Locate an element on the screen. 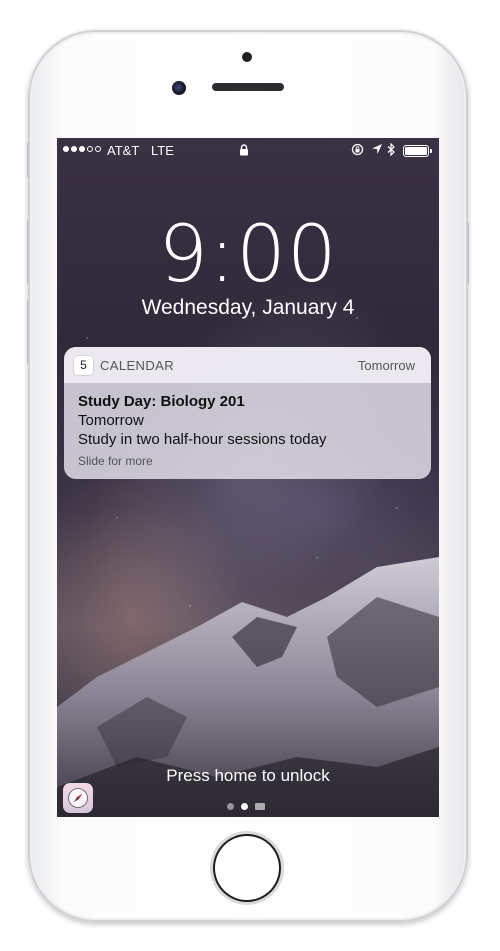 This screenshot has height=951, width=500. proximity-sensor is located at coordinates (247, 57).